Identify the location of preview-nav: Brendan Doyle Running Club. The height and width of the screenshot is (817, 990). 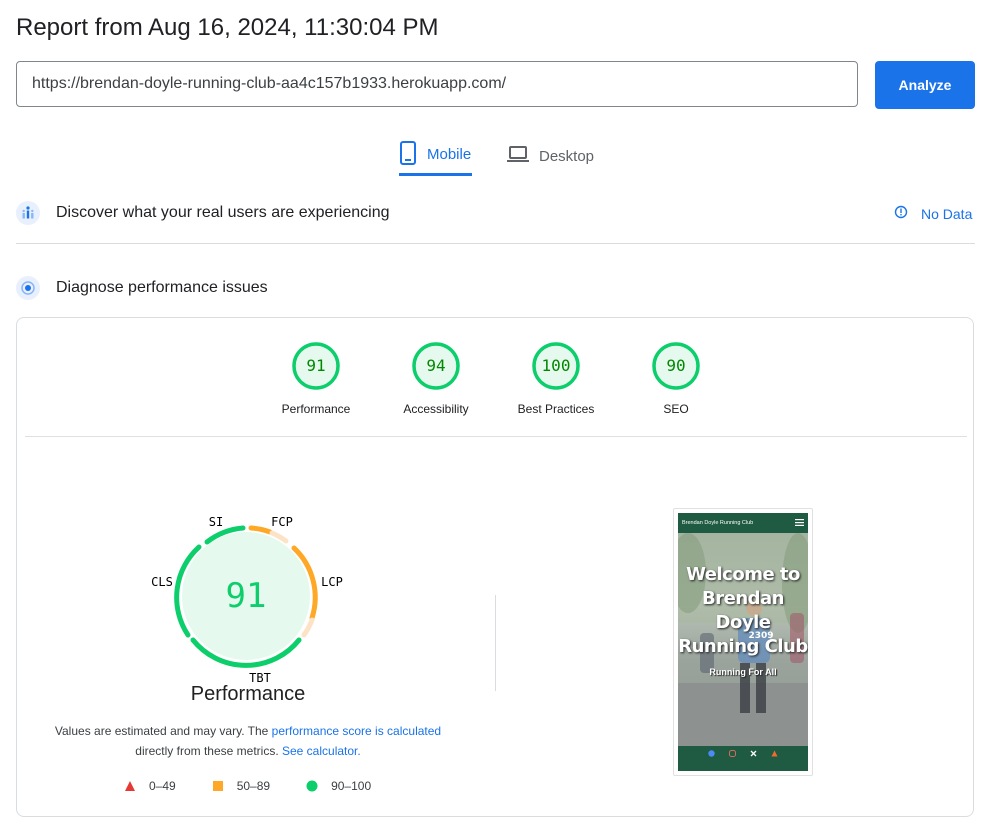
(743, 523).